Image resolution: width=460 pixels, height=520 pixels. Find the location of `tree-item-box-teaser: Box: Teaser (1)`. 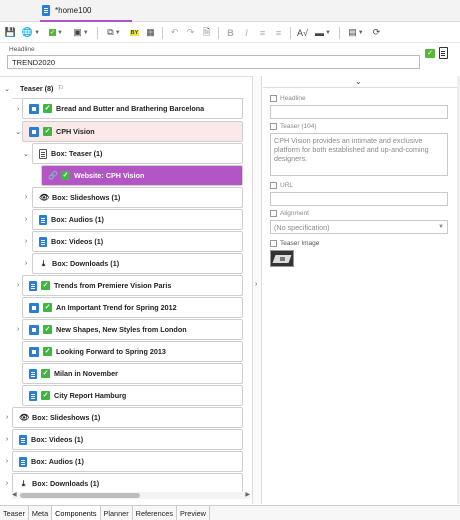

tree-item-box-teaser: Box: Teaser (1) is located at coordinates (137, 153).